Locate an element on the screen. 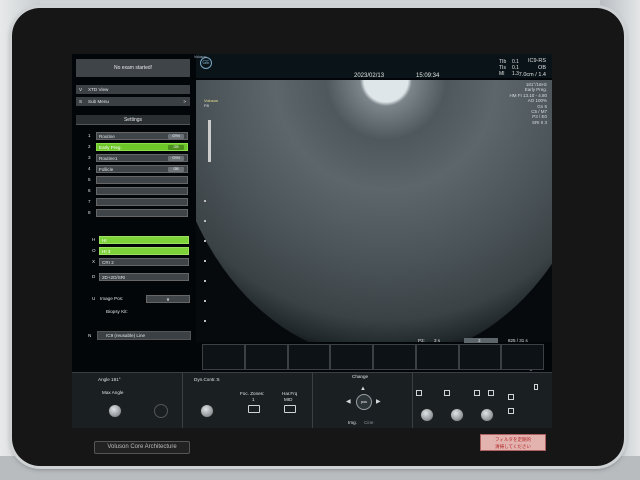 The height and width of the screenshot is (480, 640). cine-seconds: 3 s is located at coordinates (437, 340).